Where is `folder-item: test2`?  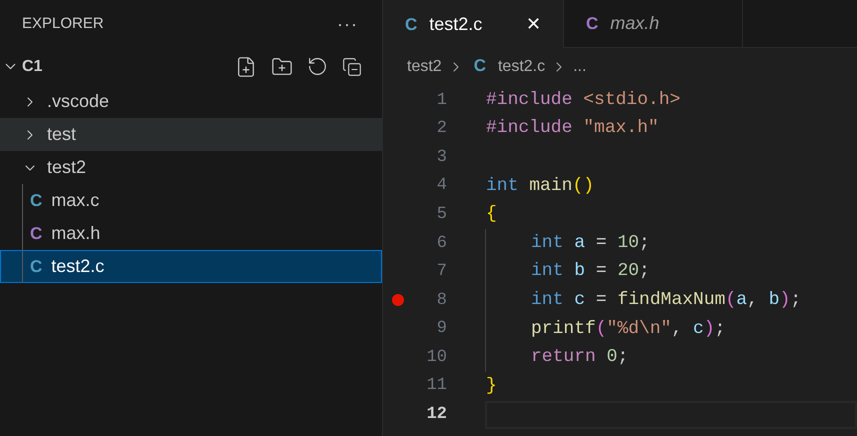
folder-item: test2 is located at coordinates (191, 167).